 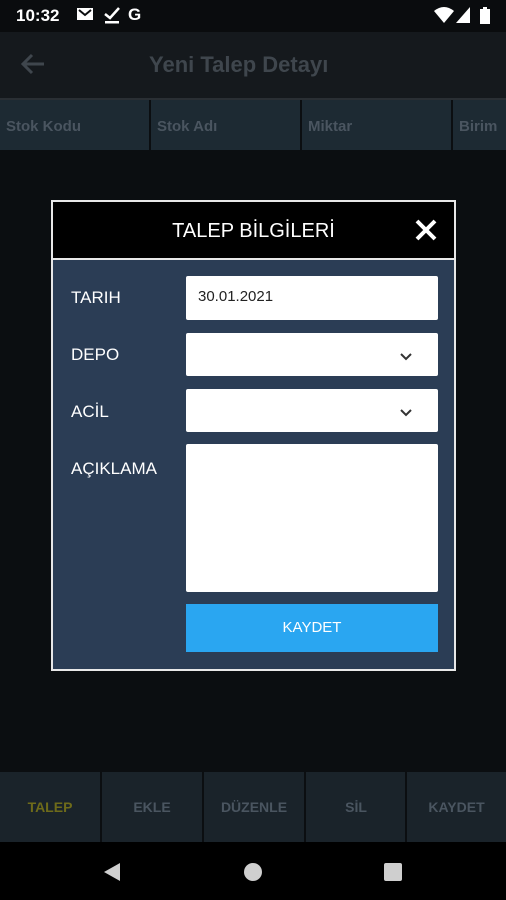 I want to click on dialog-header: TALEP BİLGİLERİ, so click(x=253, y=231).